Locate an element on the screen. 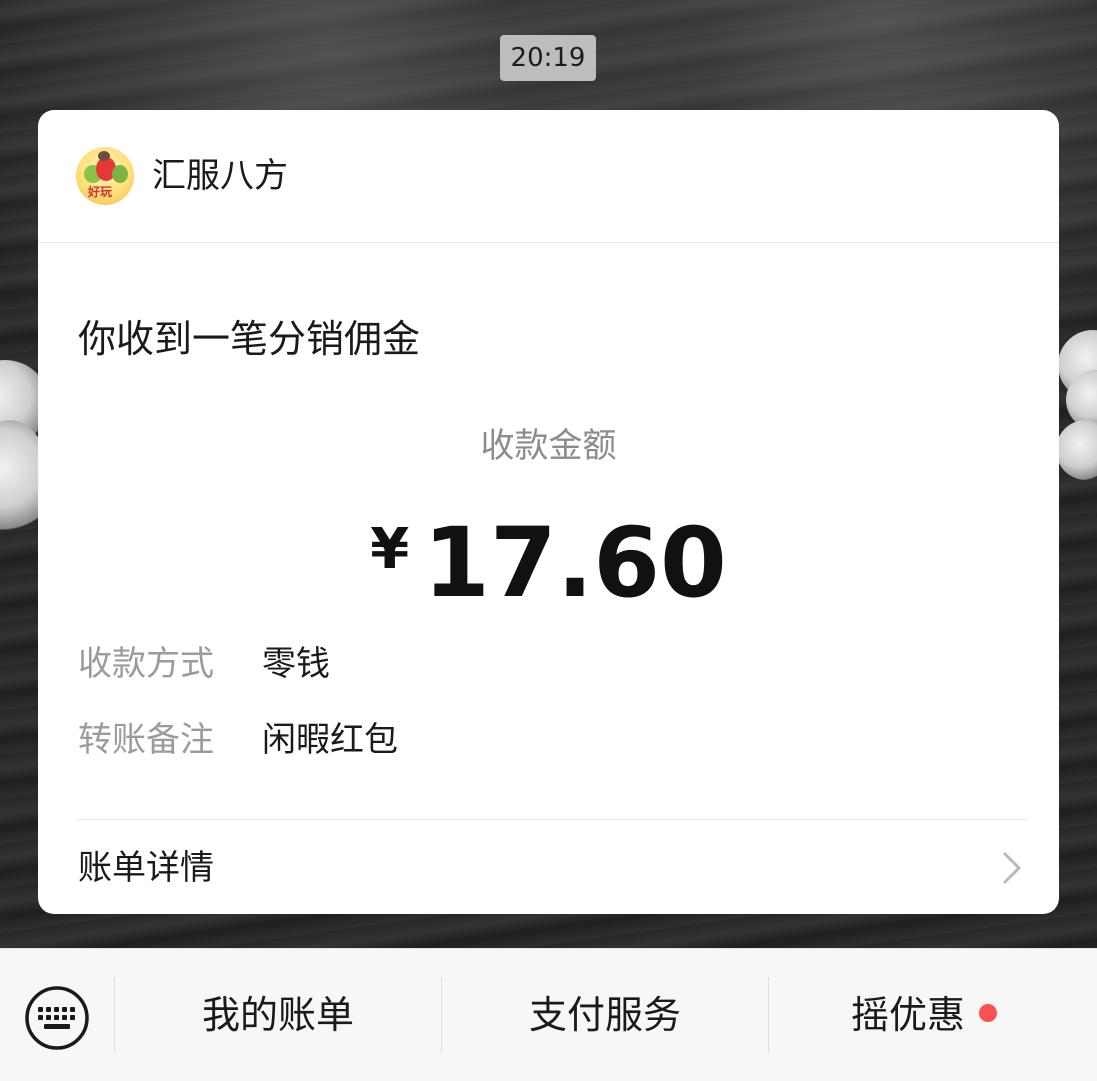  background-flower is located at coordinates (1076, 450).